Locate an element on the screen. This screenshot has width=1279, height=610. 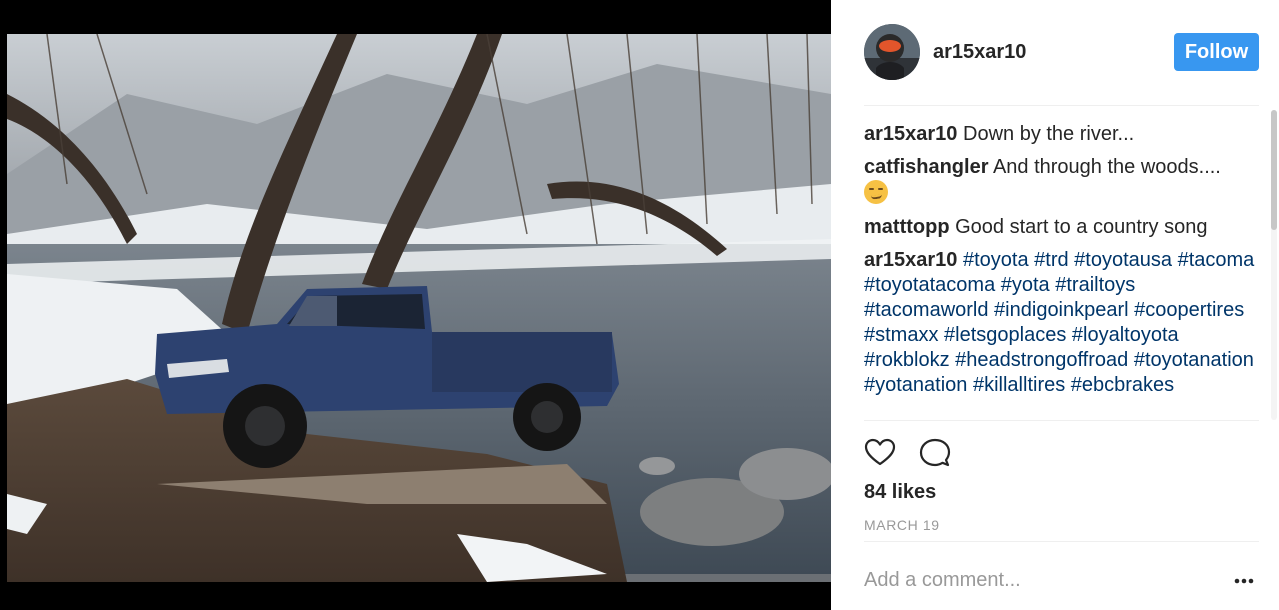
smirking-face-emoji-icon is located at coordinates (876, 192).